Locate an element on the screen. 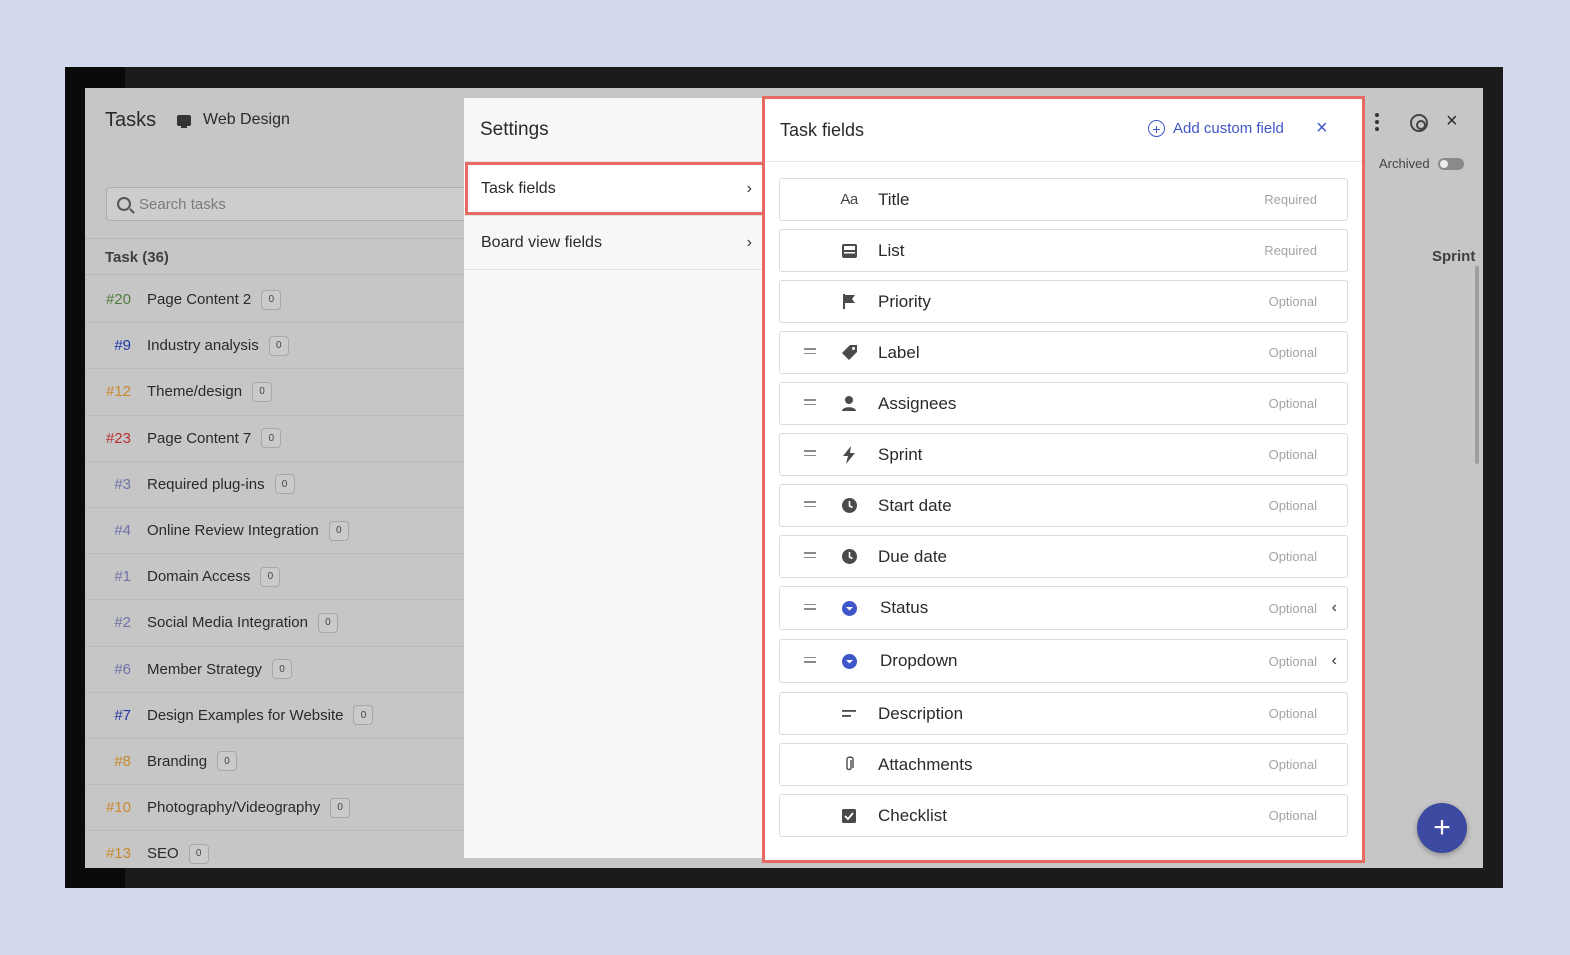  task-name: Social Media Integration is located at coordinates (227, 623).